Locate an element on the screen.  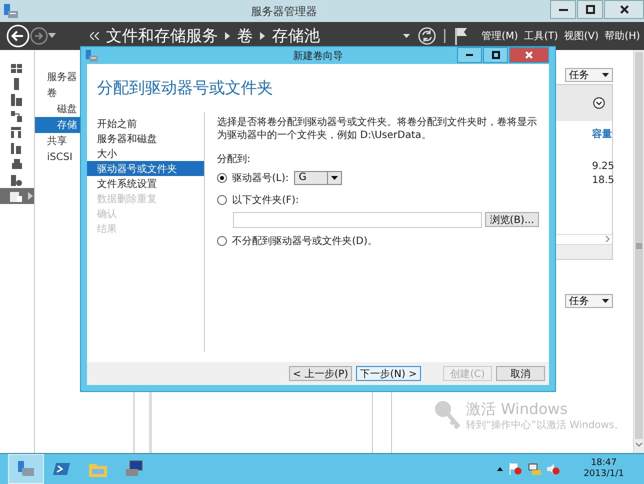
window-title: 服务器管理器 is located at coordinates (284, 11).